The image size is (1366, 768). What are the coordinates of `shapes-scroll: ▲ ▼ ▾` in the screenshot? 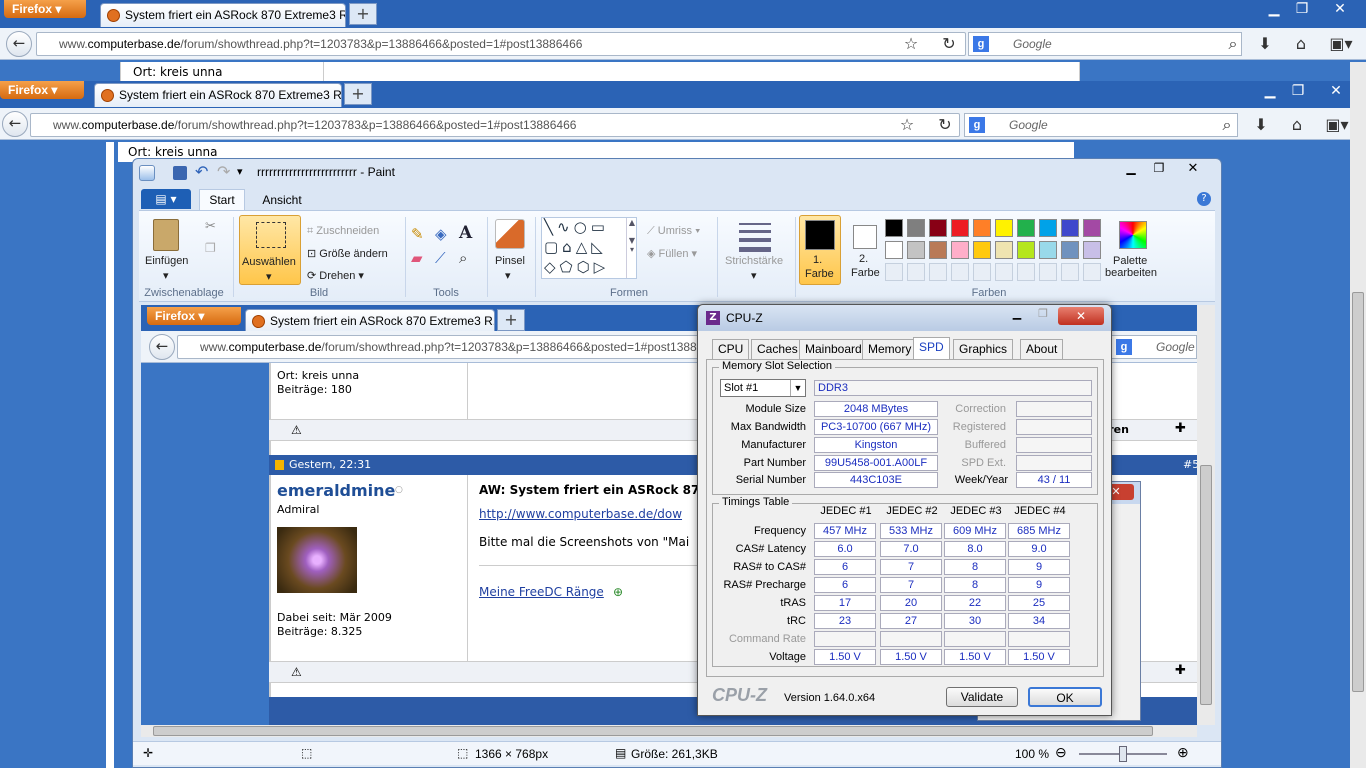 It's located at (631, 248).